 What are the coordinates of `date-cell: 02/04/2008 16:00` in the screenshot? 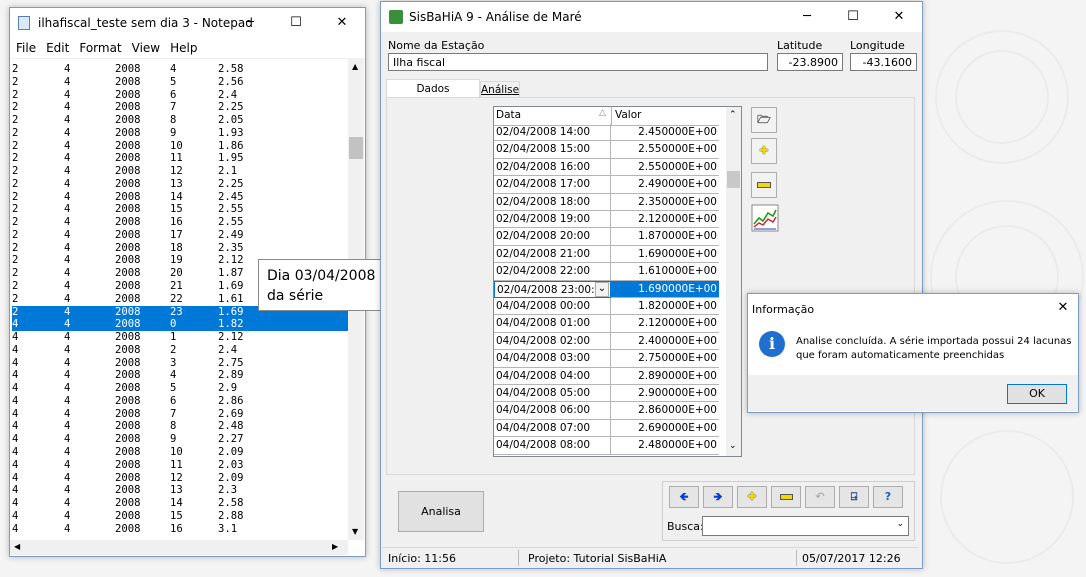 It's located at (552, 167).